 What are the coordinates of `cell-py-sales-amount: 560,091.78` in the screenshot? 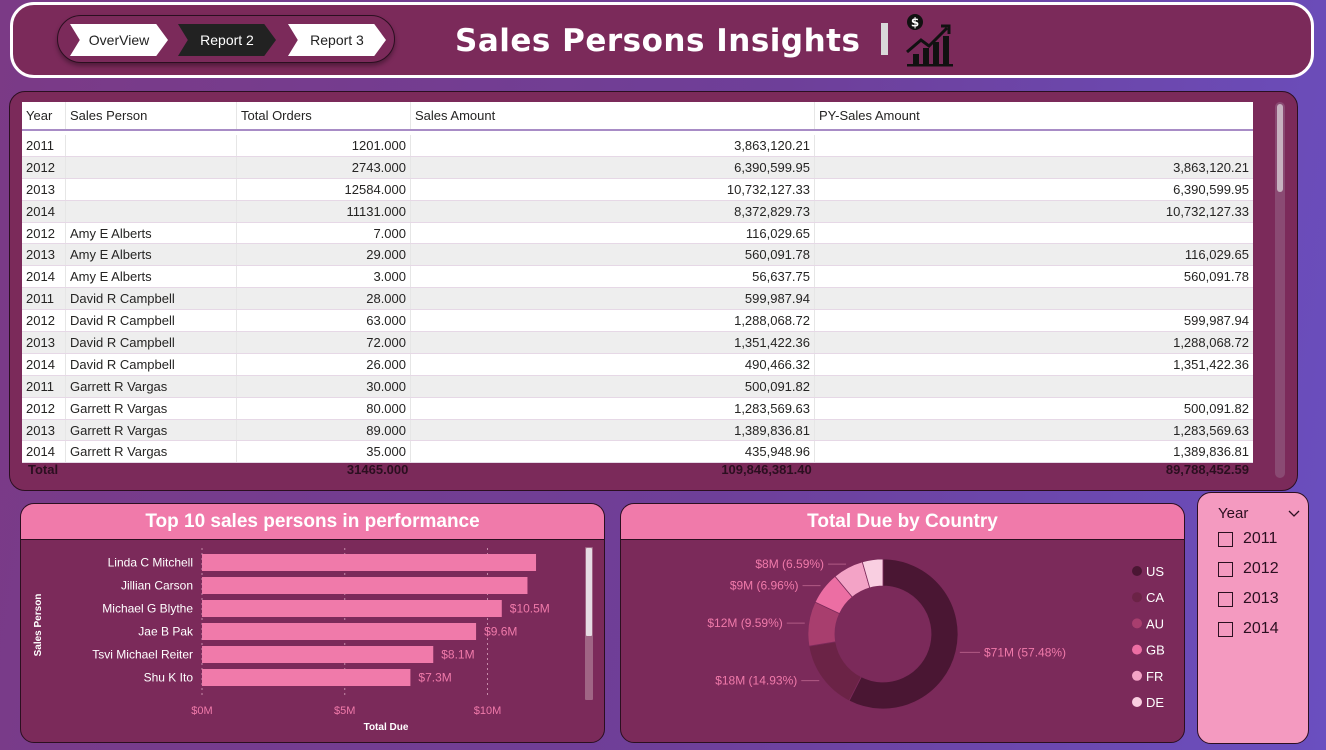 It's located at (1216, 277).